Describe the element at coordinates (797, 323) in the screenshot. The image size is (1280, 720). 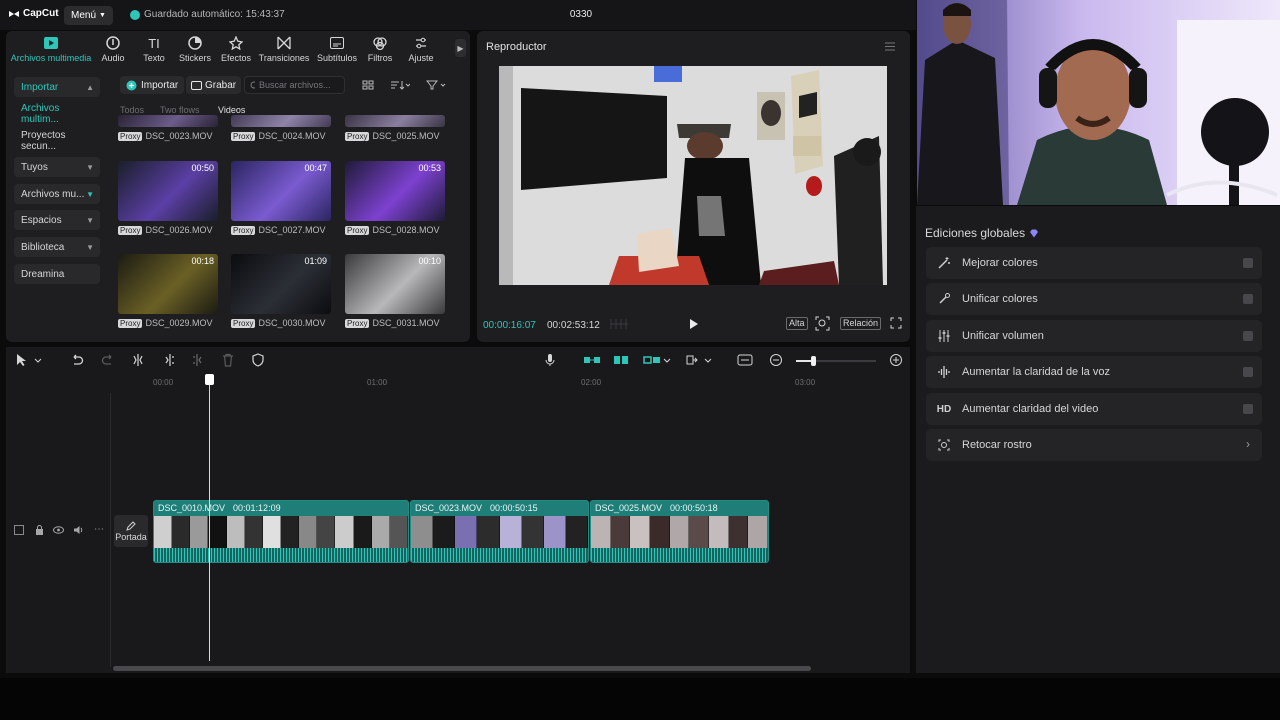
I see `quality-button: Alta` at that location.